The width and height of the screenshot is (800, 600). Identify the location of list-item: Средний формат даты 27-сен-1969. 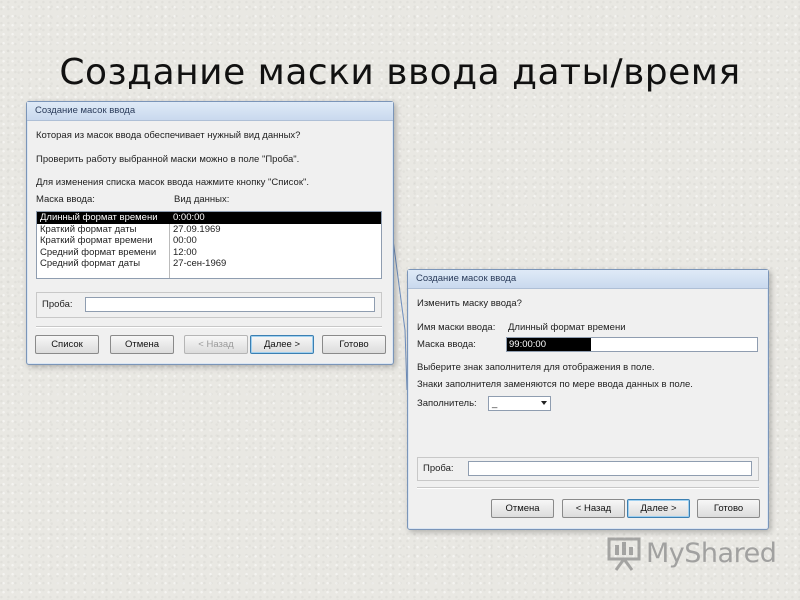
(209, 264).